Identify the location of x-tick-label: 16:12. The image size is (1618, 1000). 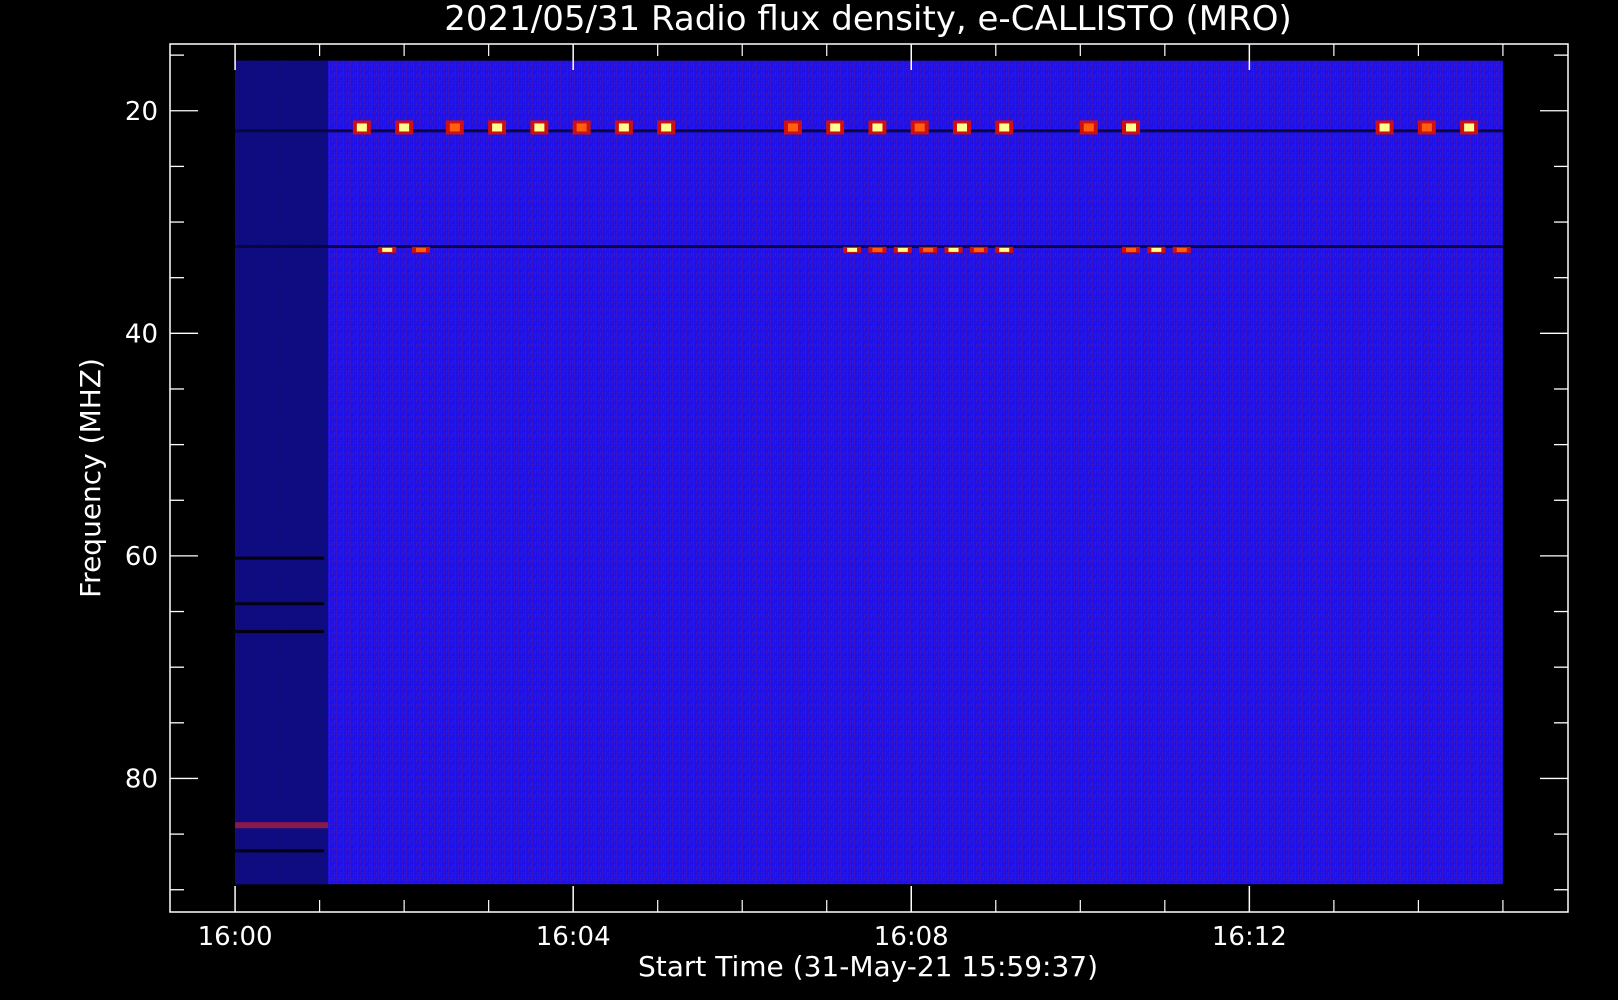
(1249, 937).